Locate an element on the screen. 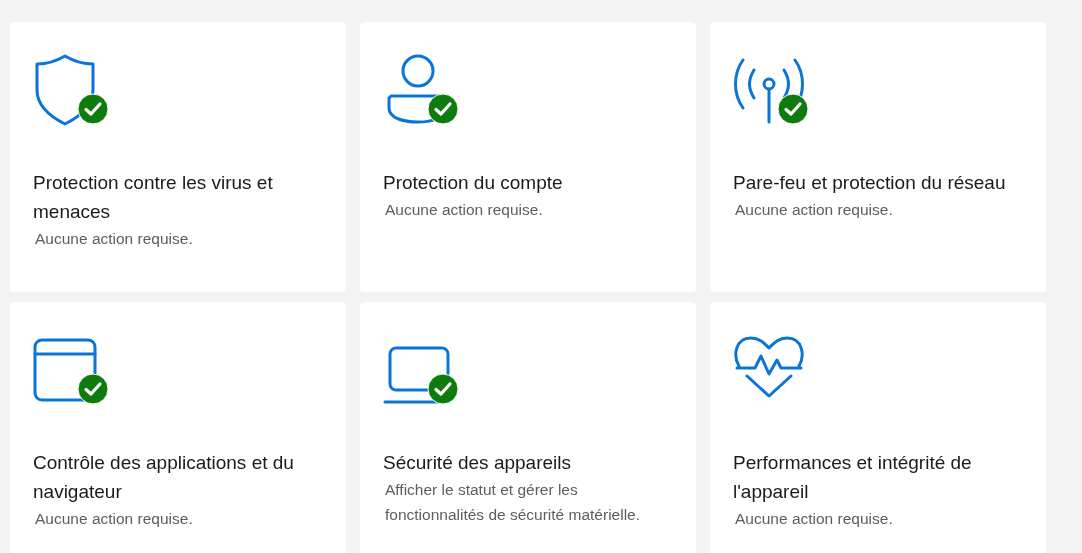  window-icon is located at coordinates (66, 371).